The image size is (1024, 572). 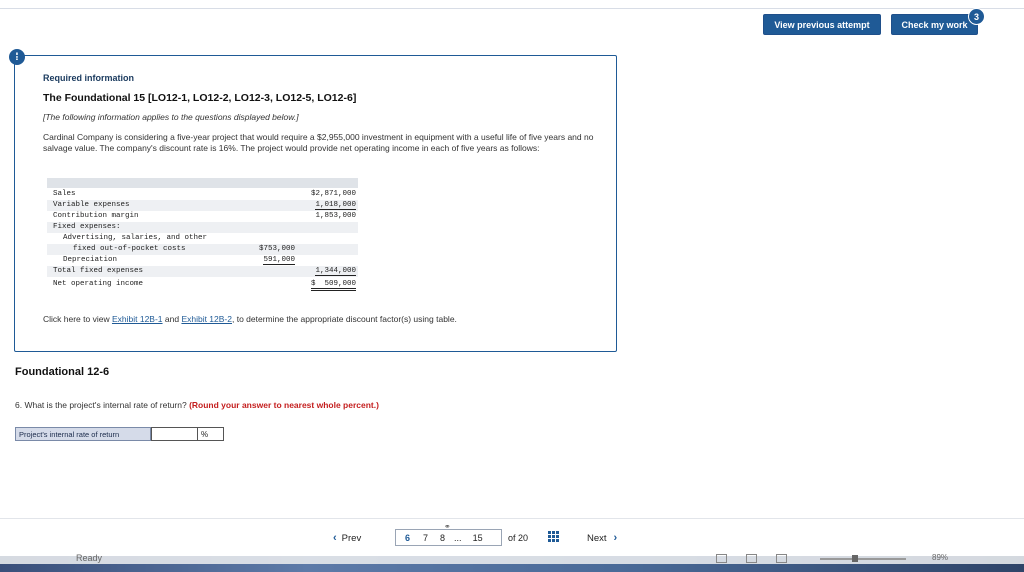 I want to click on table-row: fixed out-of-pocket costs $753,000, so click(x=202, y=249).